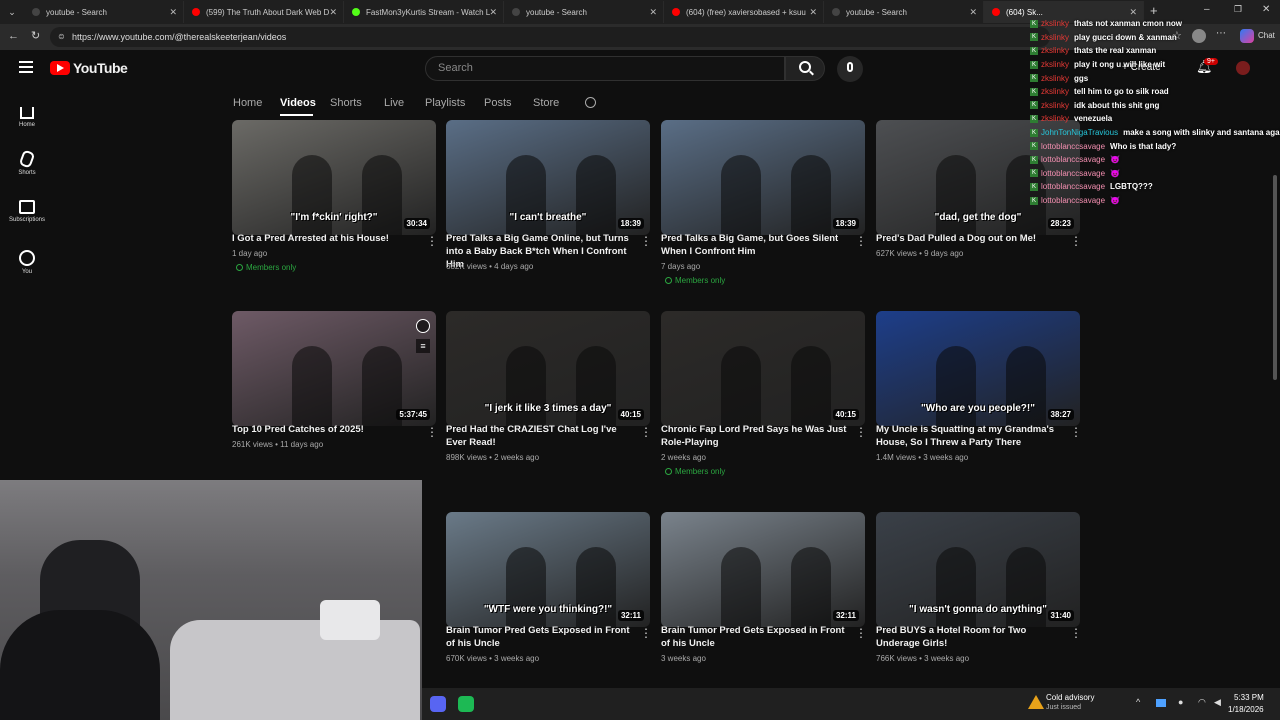  I want to click on tab-posts: Posts, so click(498, 103).